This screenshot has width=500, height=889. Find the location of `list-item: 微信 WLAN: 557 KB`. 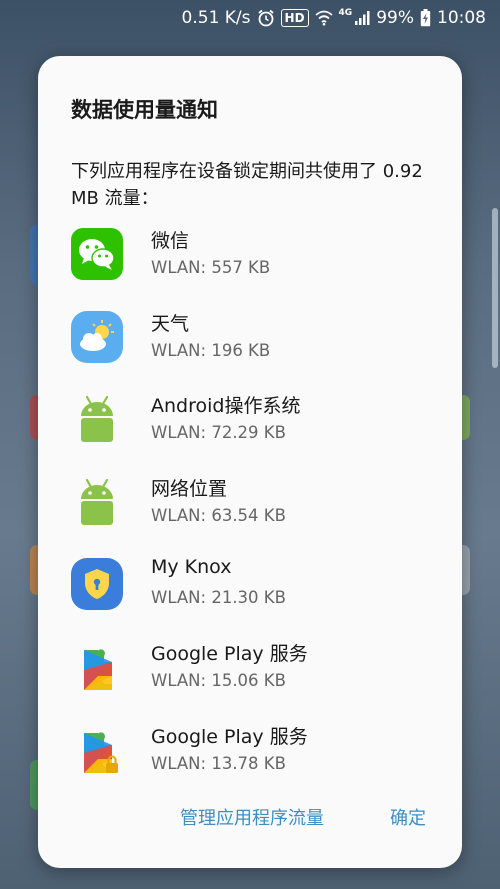

list-item: 微信 WLAN: 557 KB is located at coordinates (256, 265).